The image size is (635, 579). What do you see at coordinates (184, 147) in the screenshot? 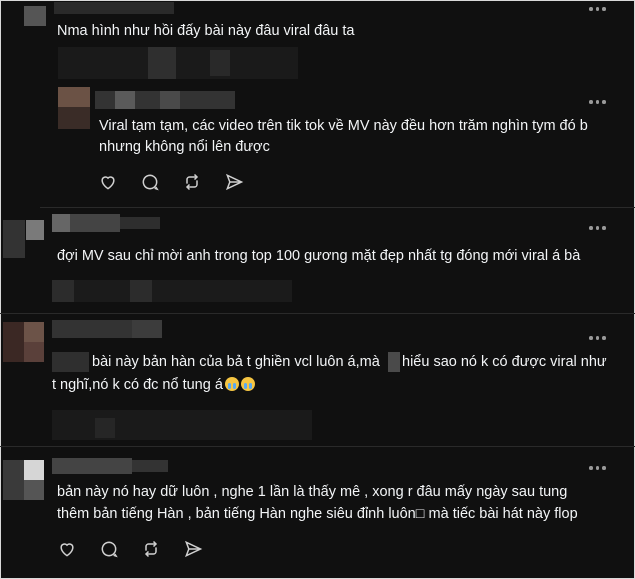
I see `comment-text-line-2: nhưng không nổi lên được` at bounding box center [184, 147].